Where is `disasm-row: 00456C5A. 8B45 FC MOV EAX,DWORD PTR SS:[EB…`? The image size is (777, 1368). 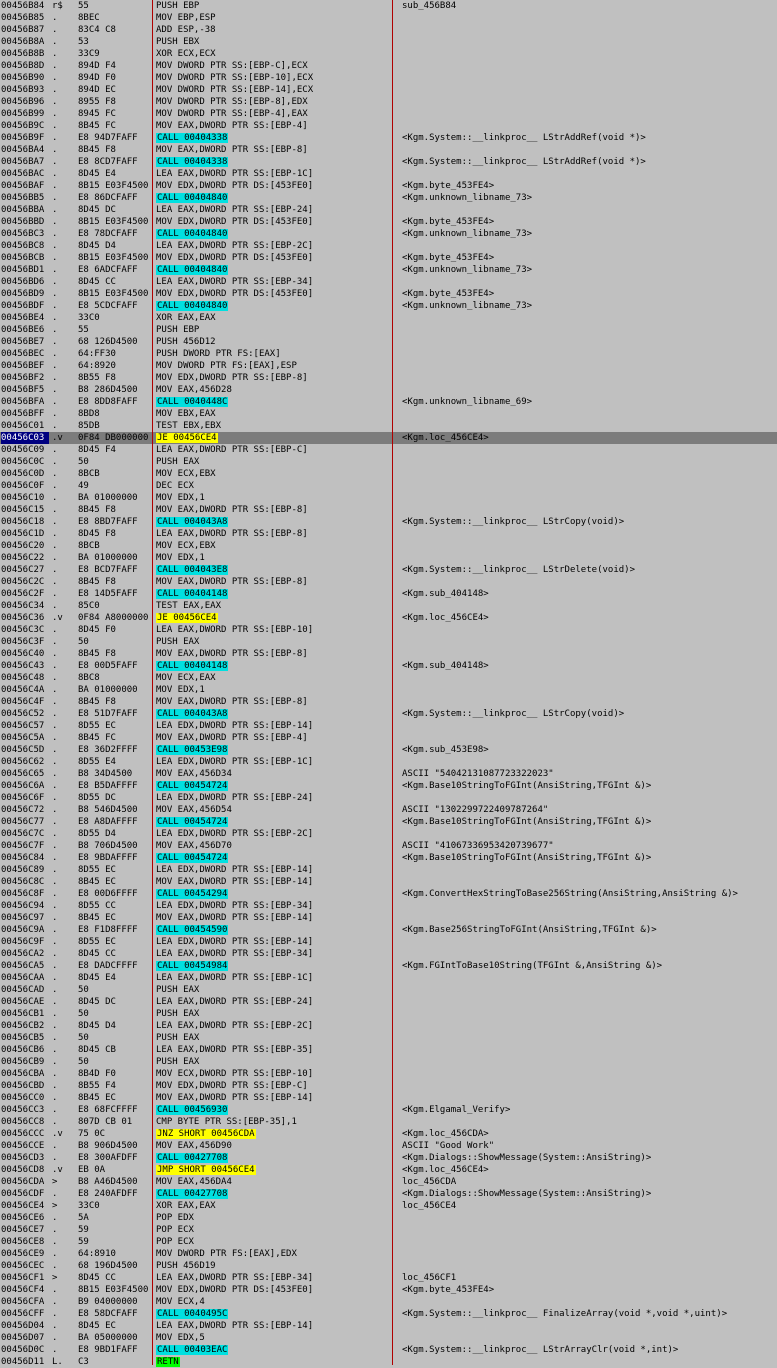
disasm-row: 00456C5A. 8B45 FC MOV EAX,DWORD PTR SS:[EB… is located at coordinates (388, 738).